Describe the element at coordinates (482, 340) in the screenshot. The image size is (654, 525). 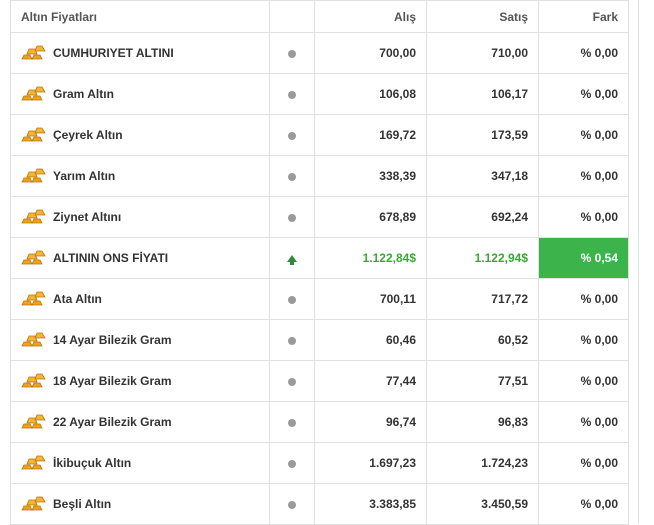
I see `row-sell: 60,52` at that location.